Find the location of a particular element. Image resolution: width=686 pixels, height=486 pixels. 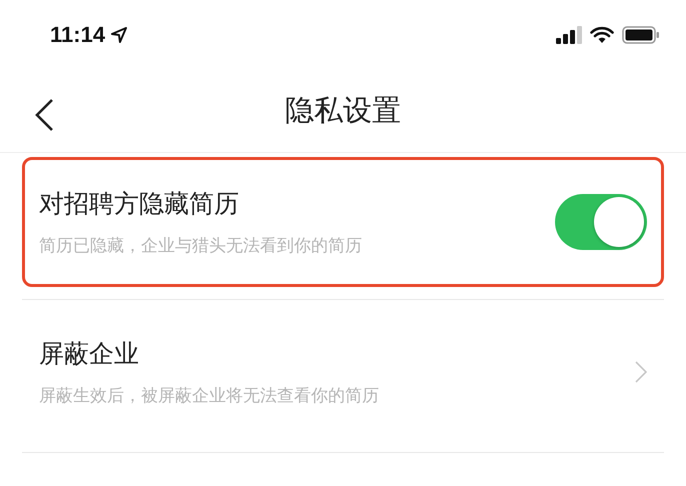

row-title: 屏蔽企业 is located at coordinates (89, 354).